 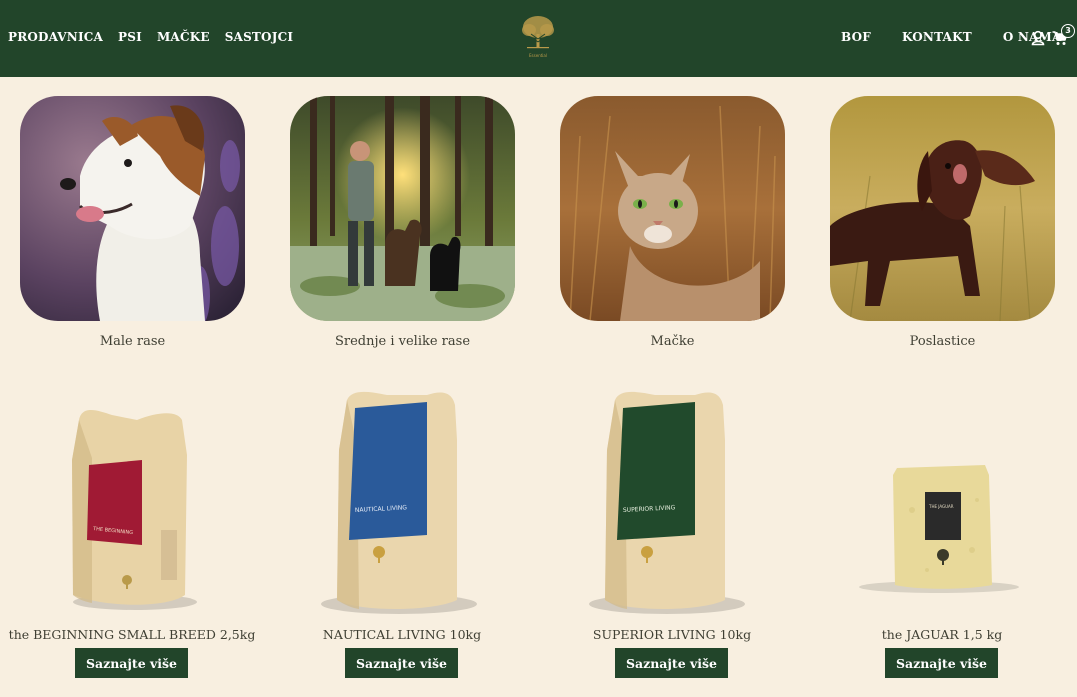 I want to click on nav-shop: PRODAVNICA, so click(x=55, y=37).